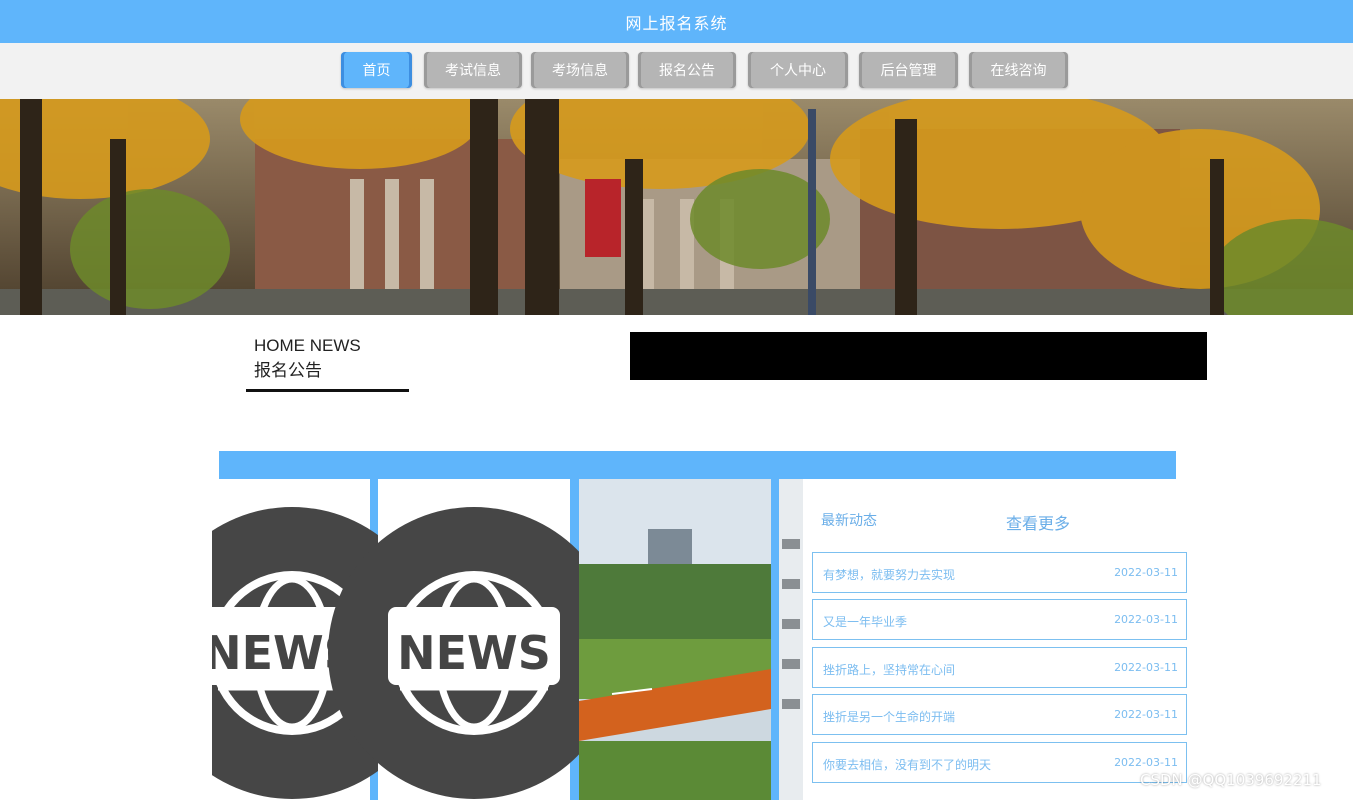 The height and width of the screenshot is (800, 1353). I want to click on news-item-title: 挫折是另一个生命的开端, so click(889, 717).